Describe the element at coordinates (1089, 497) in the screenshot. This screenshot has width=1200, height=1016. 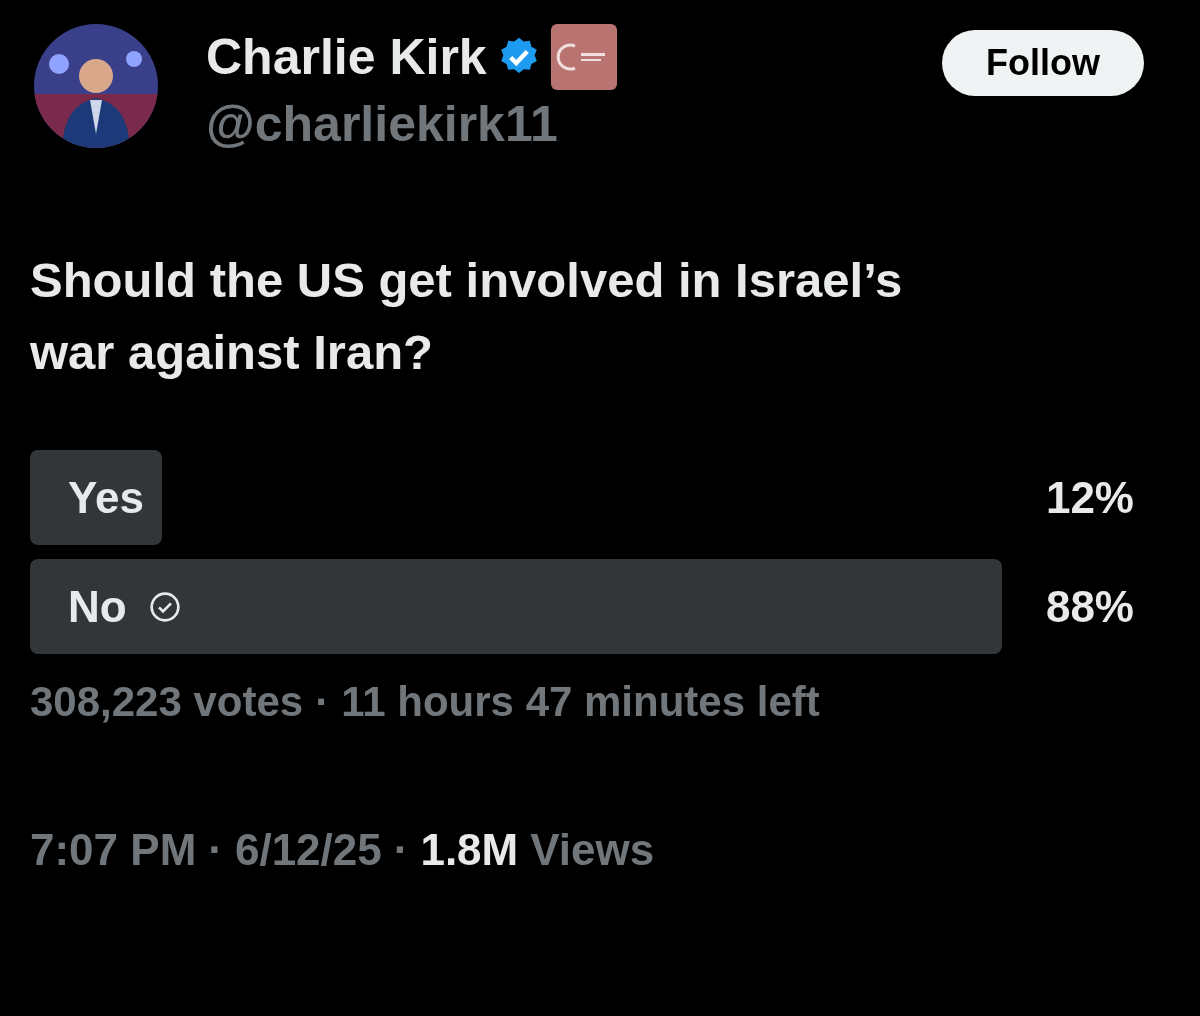
I see `poll-option-percent: 12%` at that location.